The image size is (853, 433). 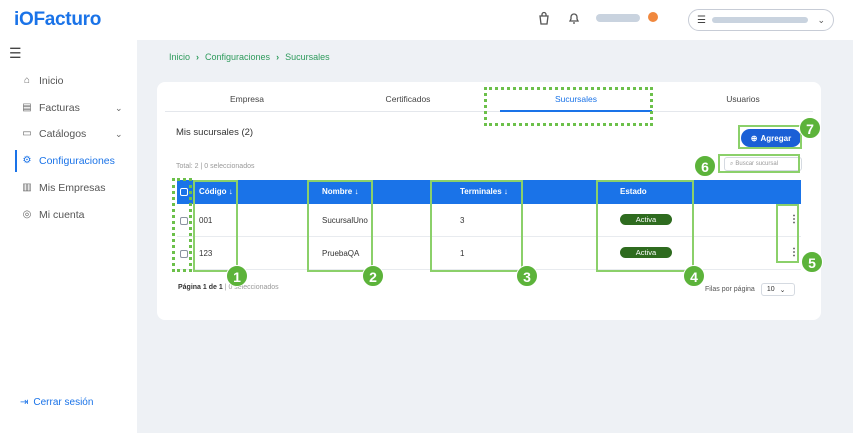 What do you see at coordinates (27, 187) in the screenshot?
I see `building-icon: ▥` at bounding box center [27, 187].